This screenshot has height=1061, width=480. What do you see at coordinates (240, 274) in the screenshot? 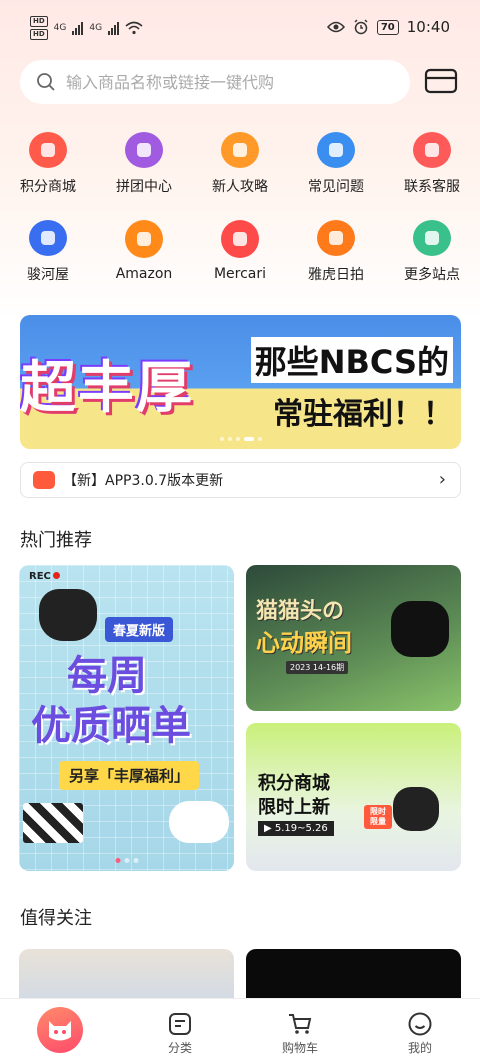
I see `shortcut-label: Mercari` at bounding box center [240, 274].